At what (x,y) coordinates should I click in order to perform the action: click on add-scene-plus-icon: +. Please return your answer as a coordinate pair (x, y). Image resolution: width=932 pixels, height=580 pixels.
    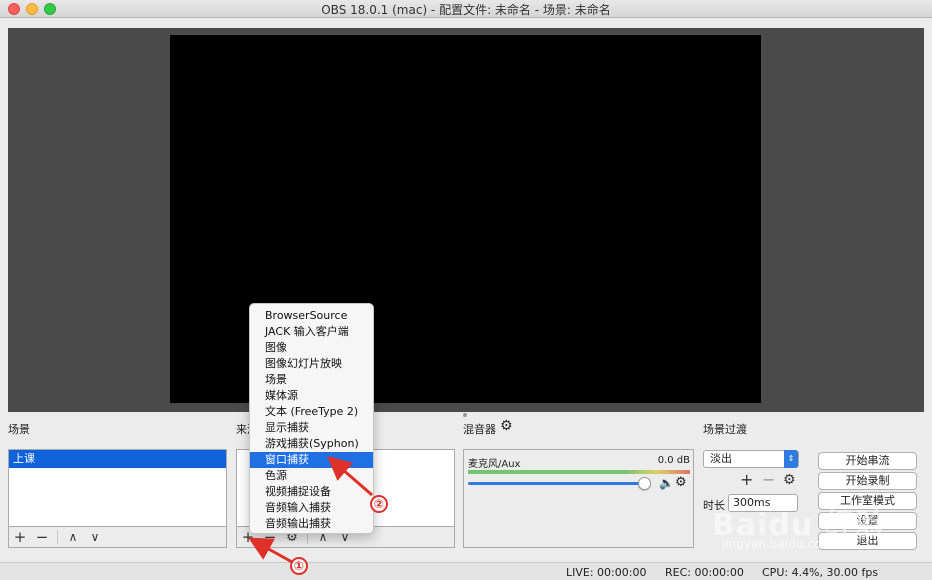
    Looking at the image, I should click on (20, 537).